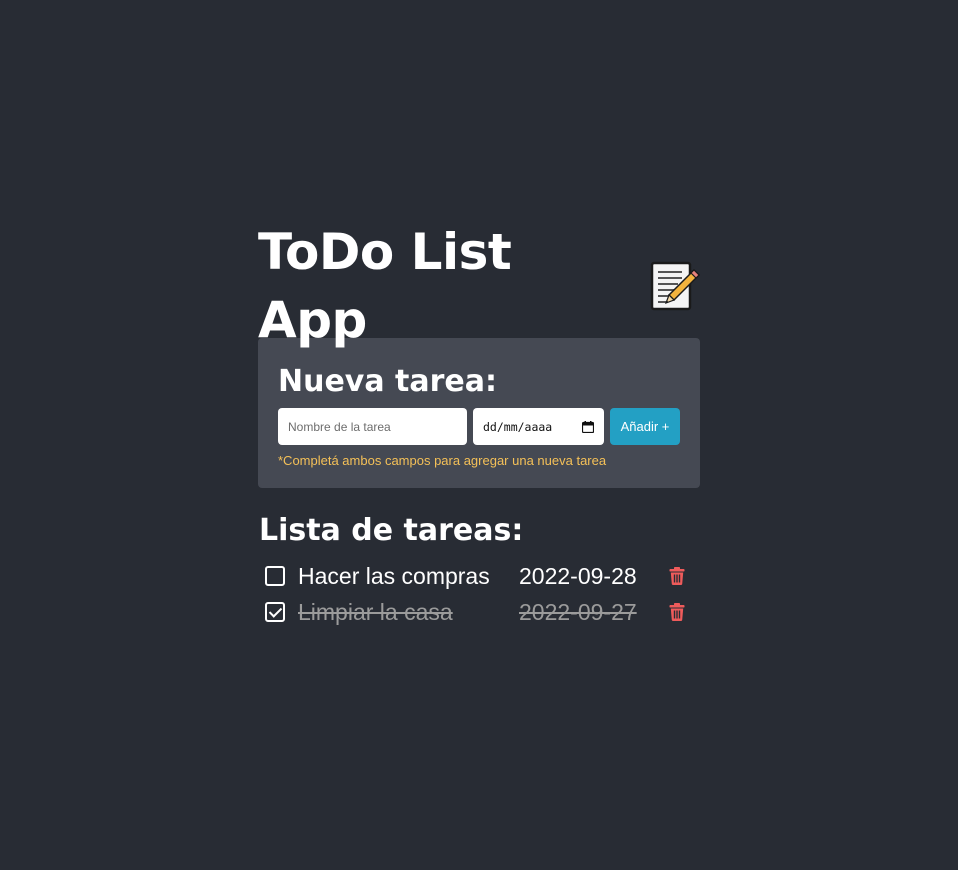  What do you see at coordinates (578, 612) in the screenshot?
I see `task-date: 2022-09-27` at bounding box center [578, 612].